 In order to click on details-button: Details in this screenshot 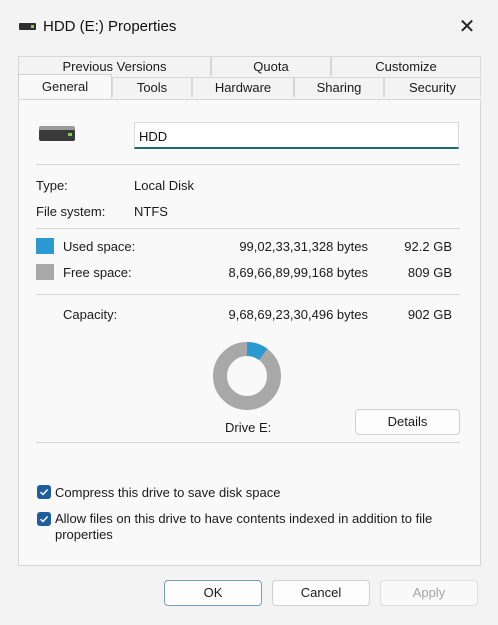, I will do `click(407, 422)`.